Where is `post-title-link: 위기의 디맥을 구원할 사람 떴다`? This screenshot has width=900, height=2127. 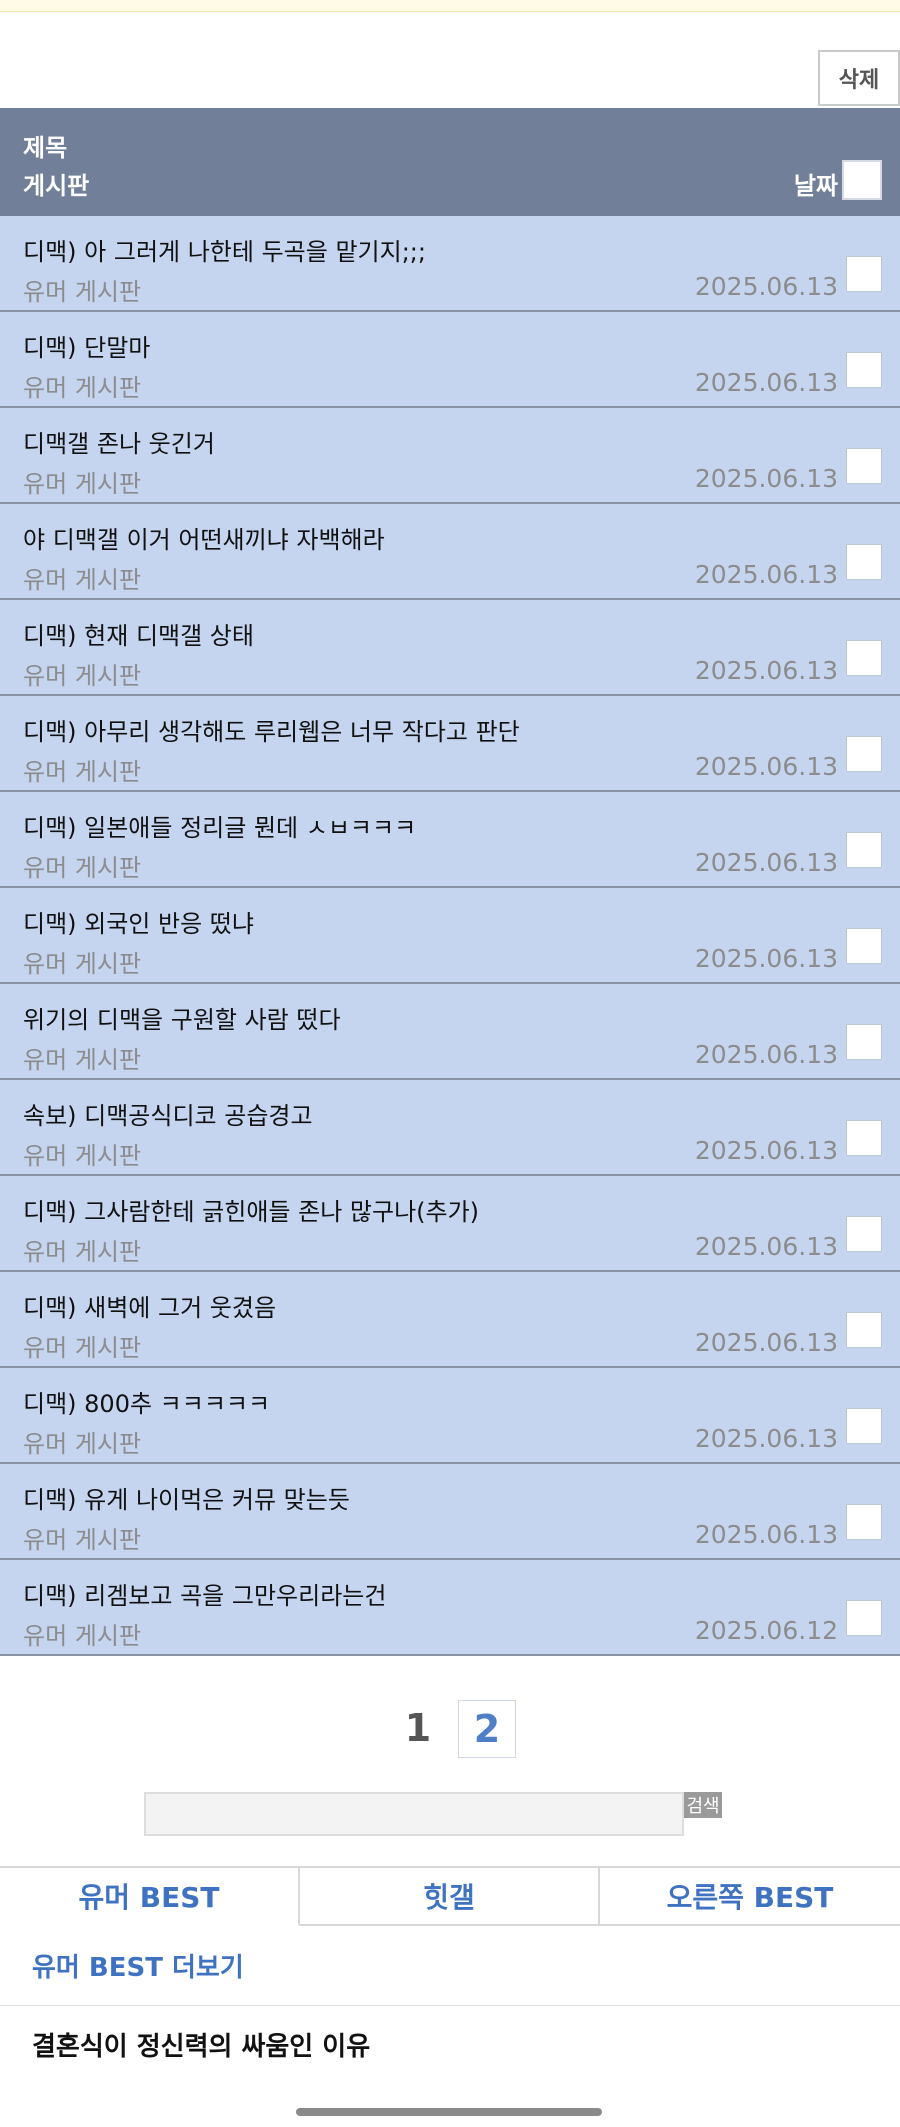 post-title-link: 위기의 디맥을 구원할 사람 떴다 is located at coordinates (182, 1017).